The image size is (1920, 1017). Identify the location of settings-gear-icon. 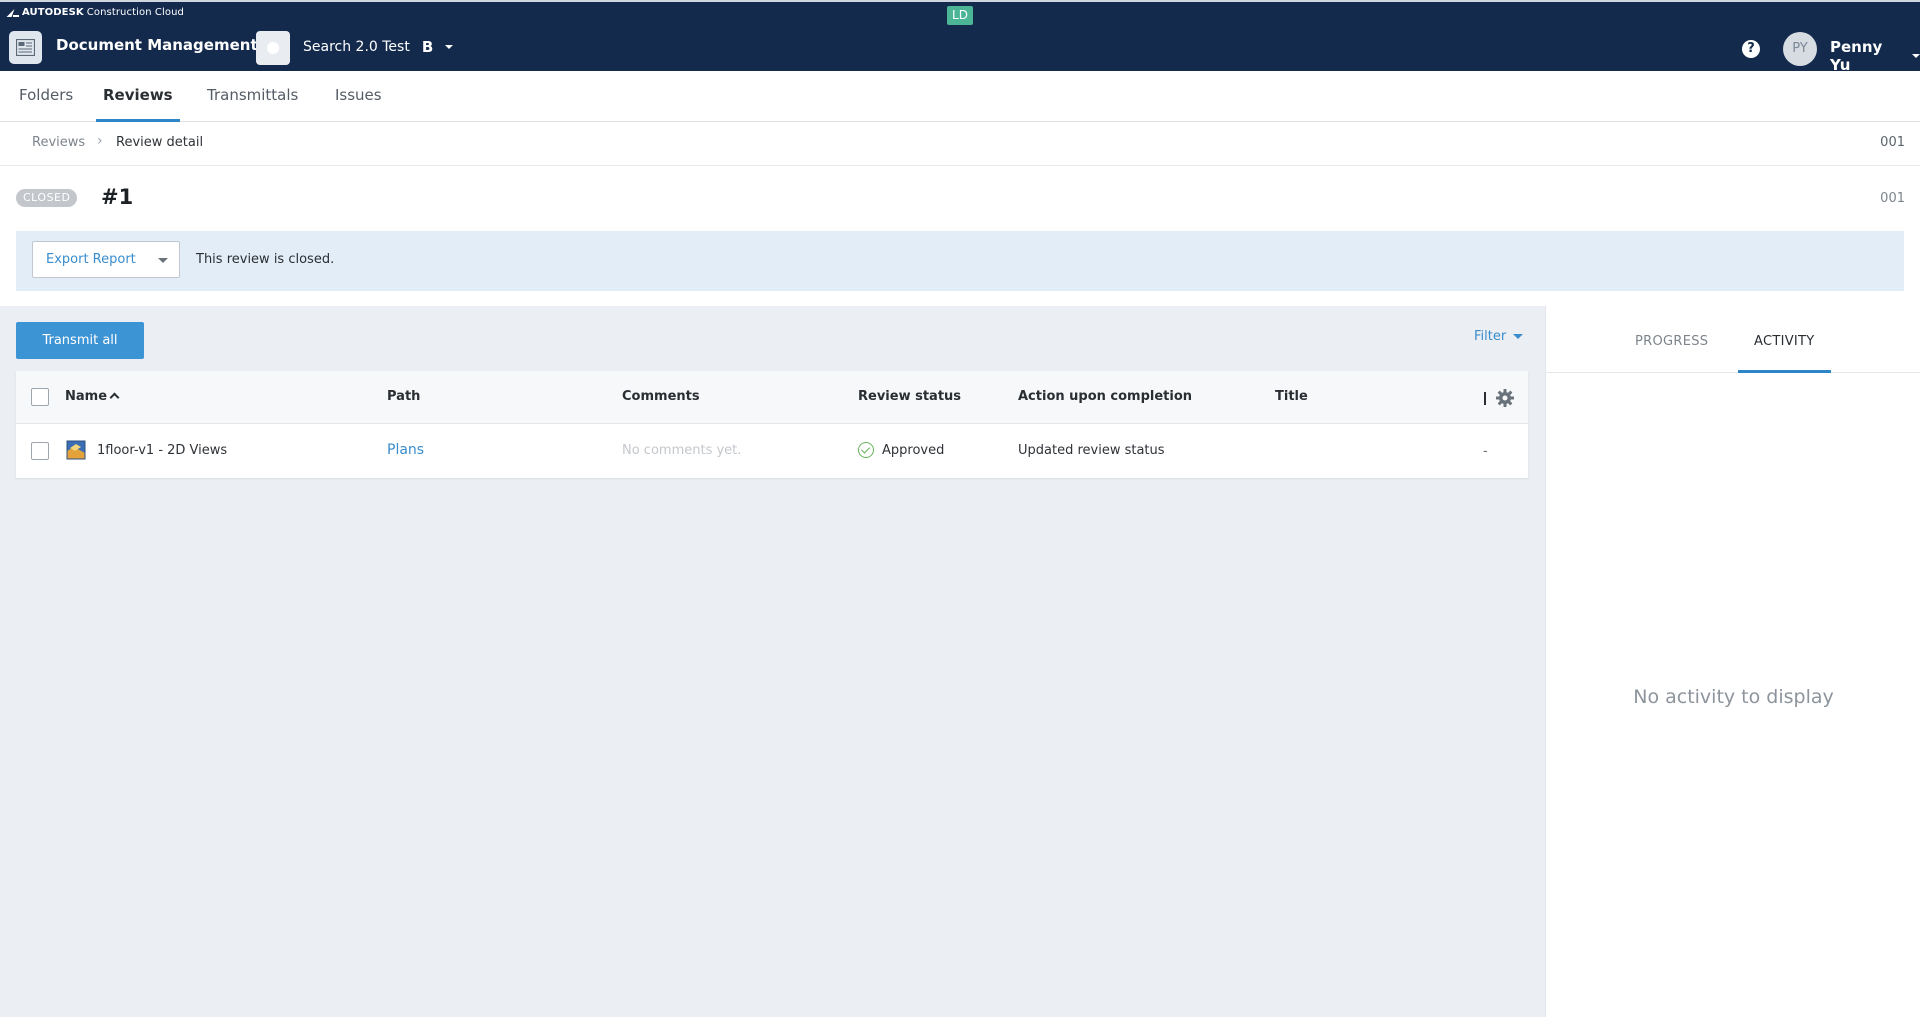
(1505, 398).